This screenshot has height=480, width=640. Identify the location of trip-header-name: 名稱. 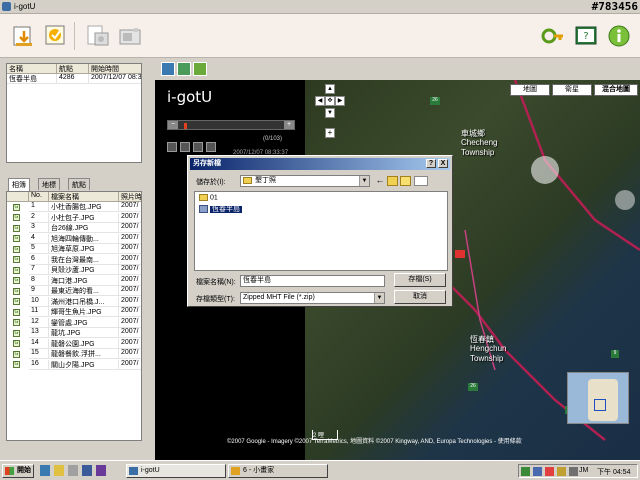
(32, 69).